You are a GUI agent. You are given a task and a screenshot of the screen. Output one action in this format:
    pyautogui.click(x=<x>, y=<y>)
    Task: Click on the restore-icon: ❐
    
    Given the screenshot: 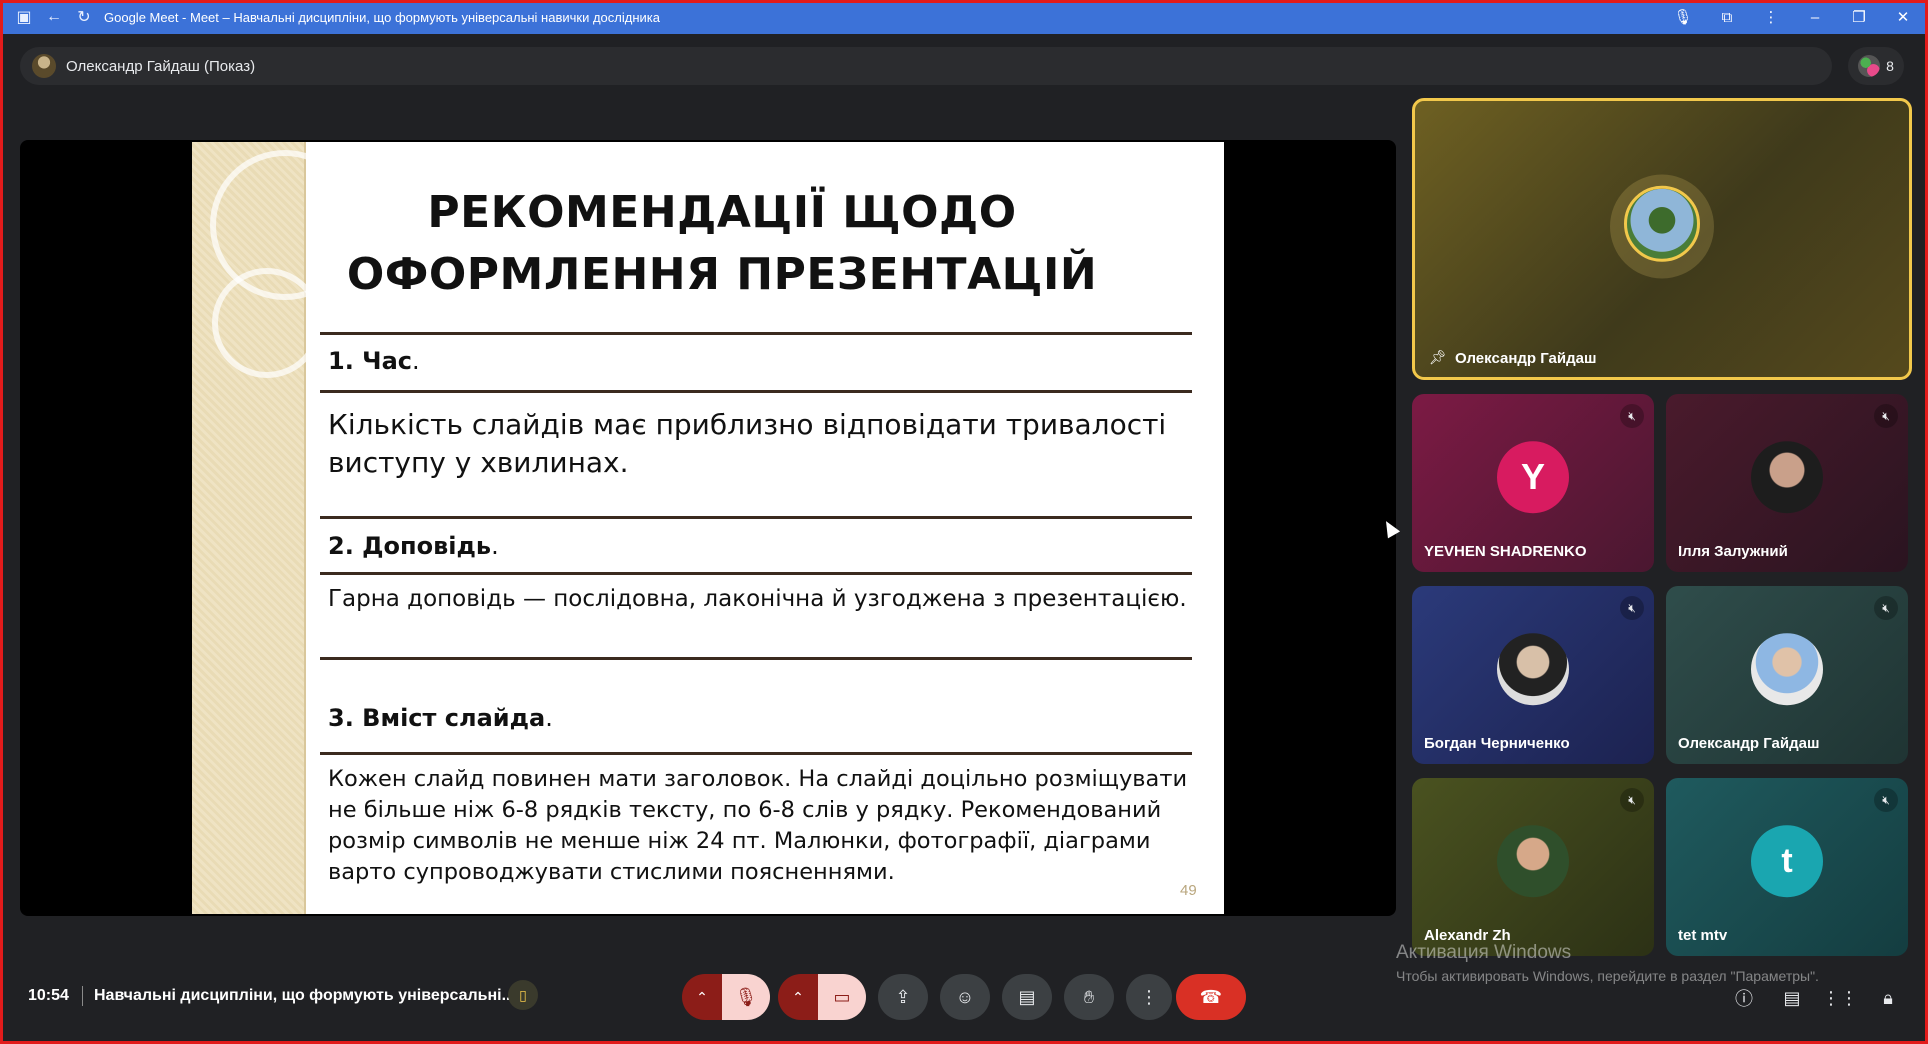 What is the action you would take?
    pyautogui.click(x=1859, y=17)
    